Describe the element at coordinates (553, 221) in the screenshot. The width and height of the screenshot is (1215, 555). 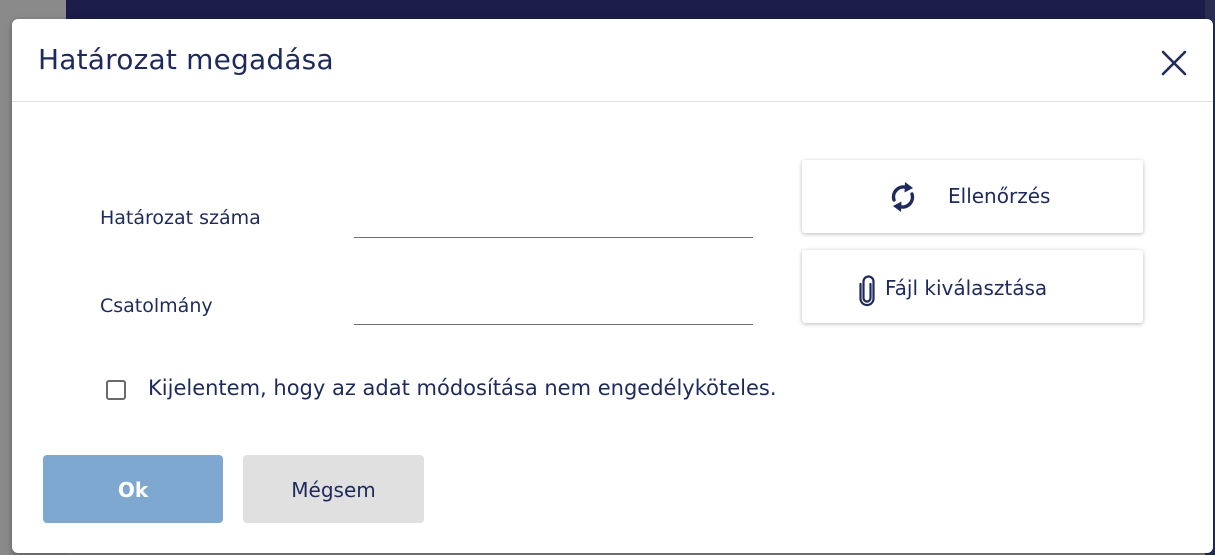
I see `decision-number-input` at that location.